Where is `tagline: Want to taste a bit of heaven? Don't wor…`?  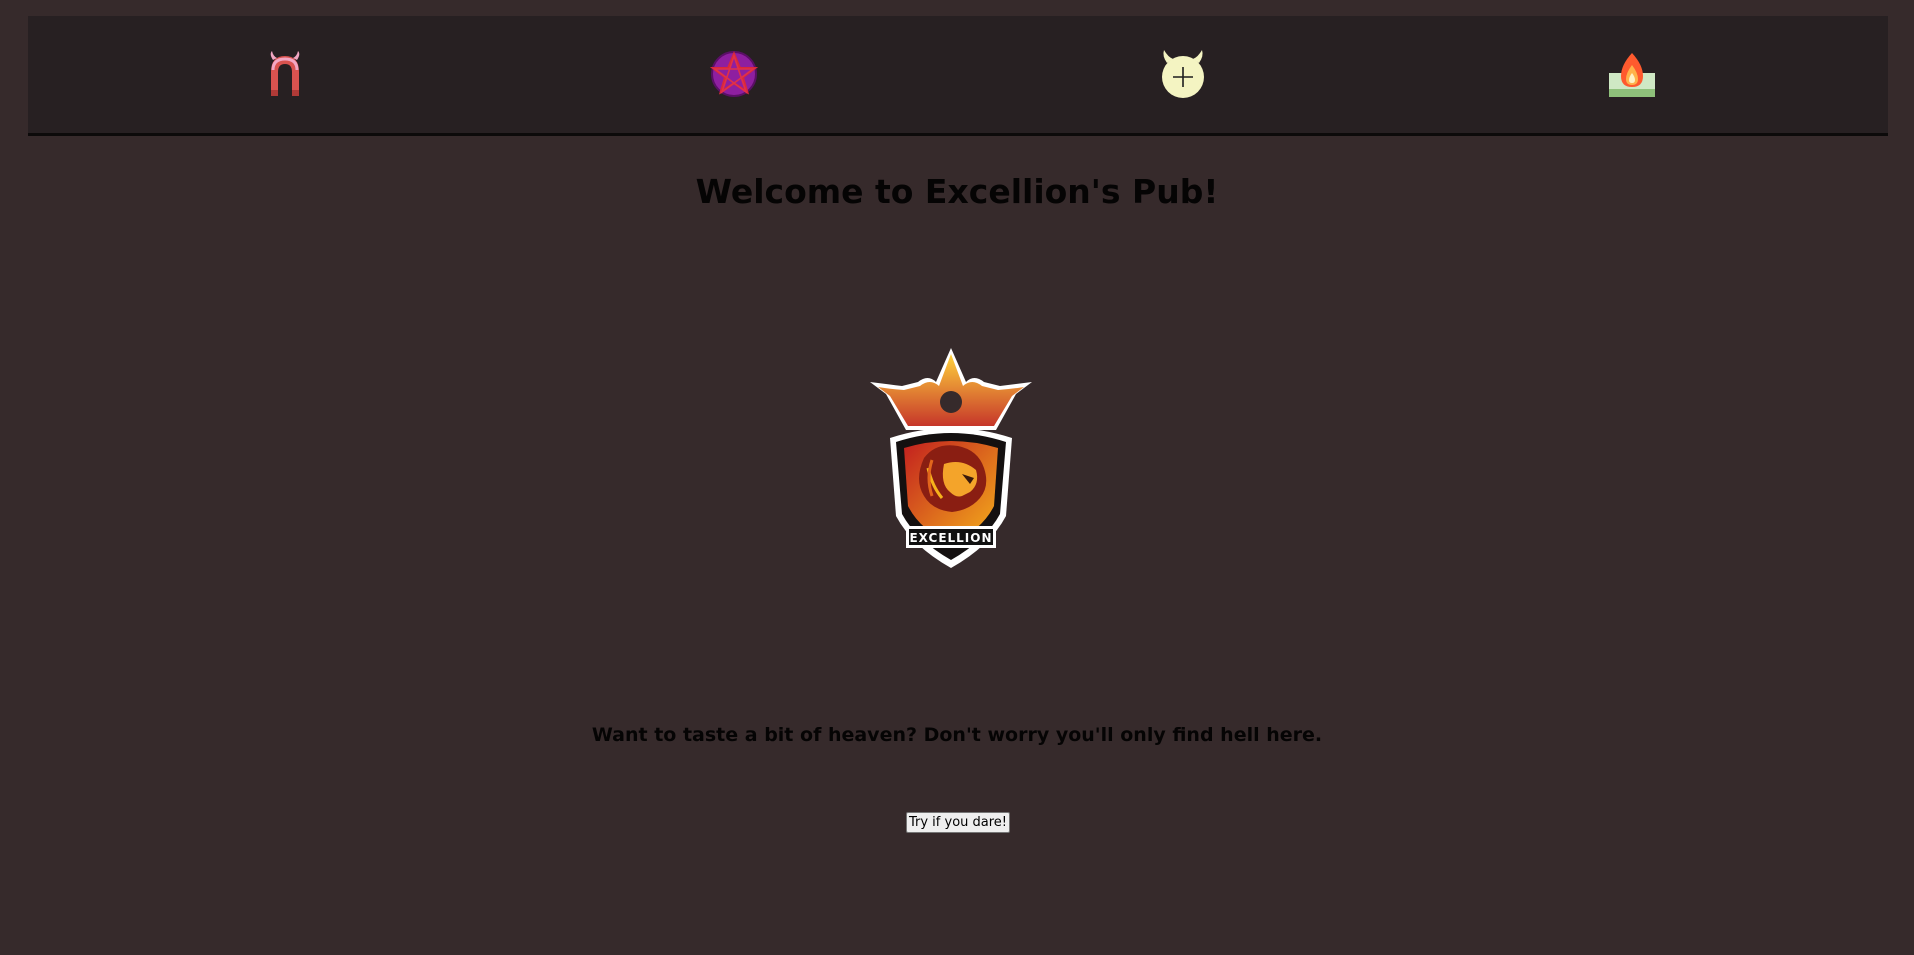 tagline: Want to taste a bit of heaven? Don't wor… is located at coordinates (957, 735).